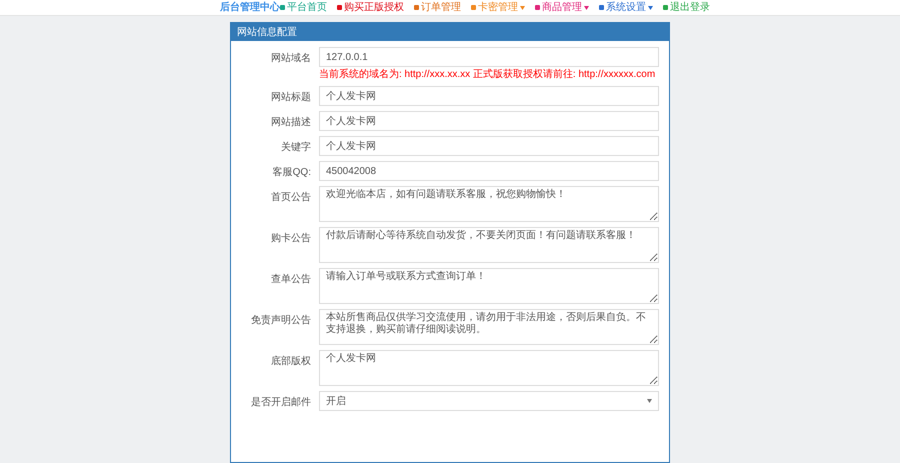 Image resolution: width=900 pixels, height=463 pixels. I want to click on nav-link: 购买正版授权, so click(370, 7).